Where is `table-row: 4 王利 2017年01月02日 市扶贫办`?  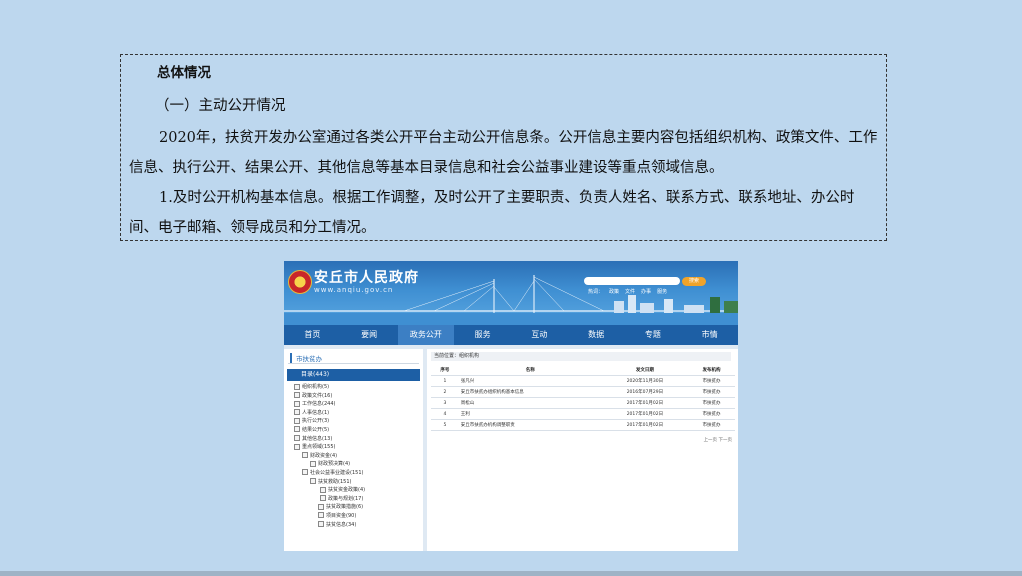
table-row: 4 王利 2017年01月02日 市扶贫办 is located at coordinates (583, 414).